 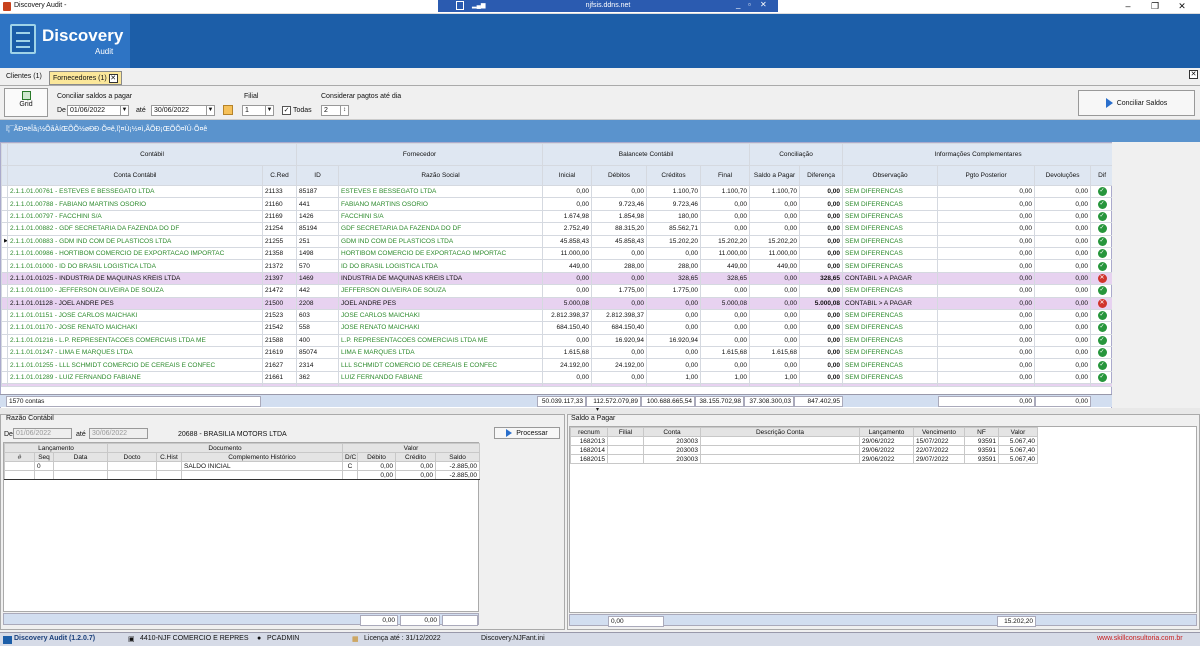 I want to click on chevron-down-icon: ▾, so click(x=597, y=409).